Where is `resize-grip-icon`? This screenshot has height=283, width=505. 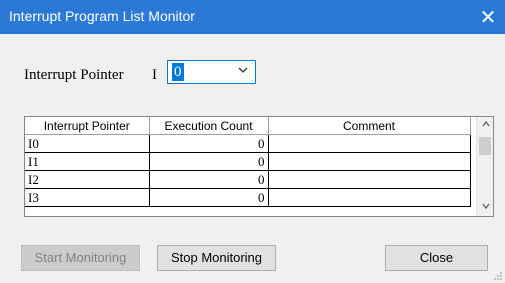
resize-grip-icon is located at coordinates (498, 276).